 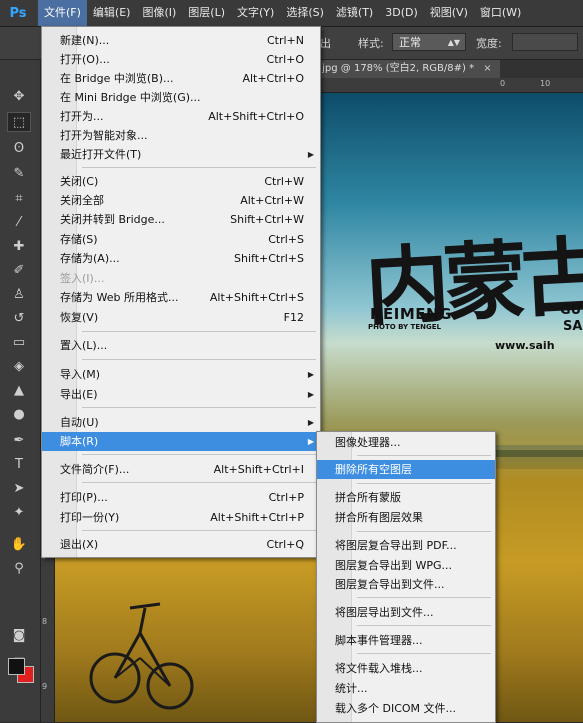 What do you see at coordinates (19, 488) in the screenshot?
I see `path-selection-tool-icon: ➤` at bounding box center [19, 488].